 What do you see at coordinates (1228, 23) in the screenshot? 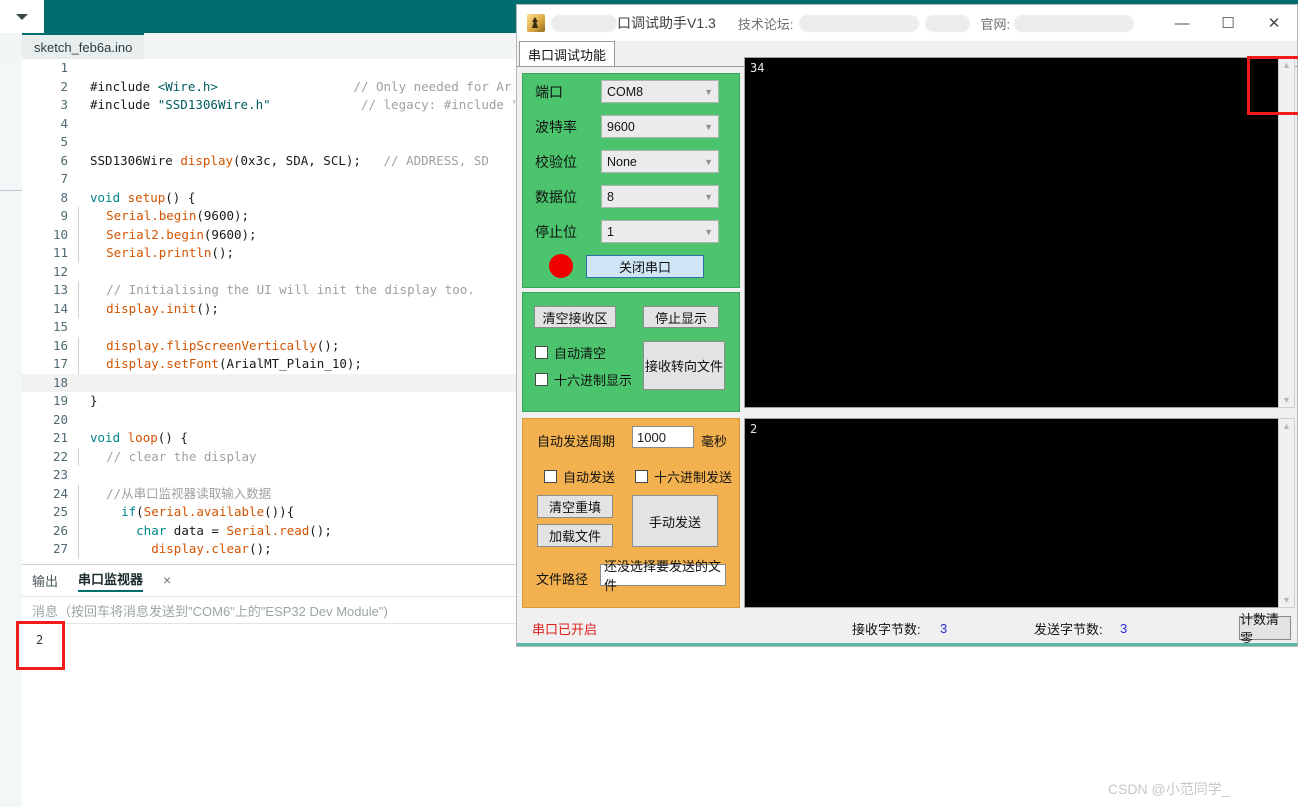
I see `maximize-button: ☐` at bounding box center [1228, 23].